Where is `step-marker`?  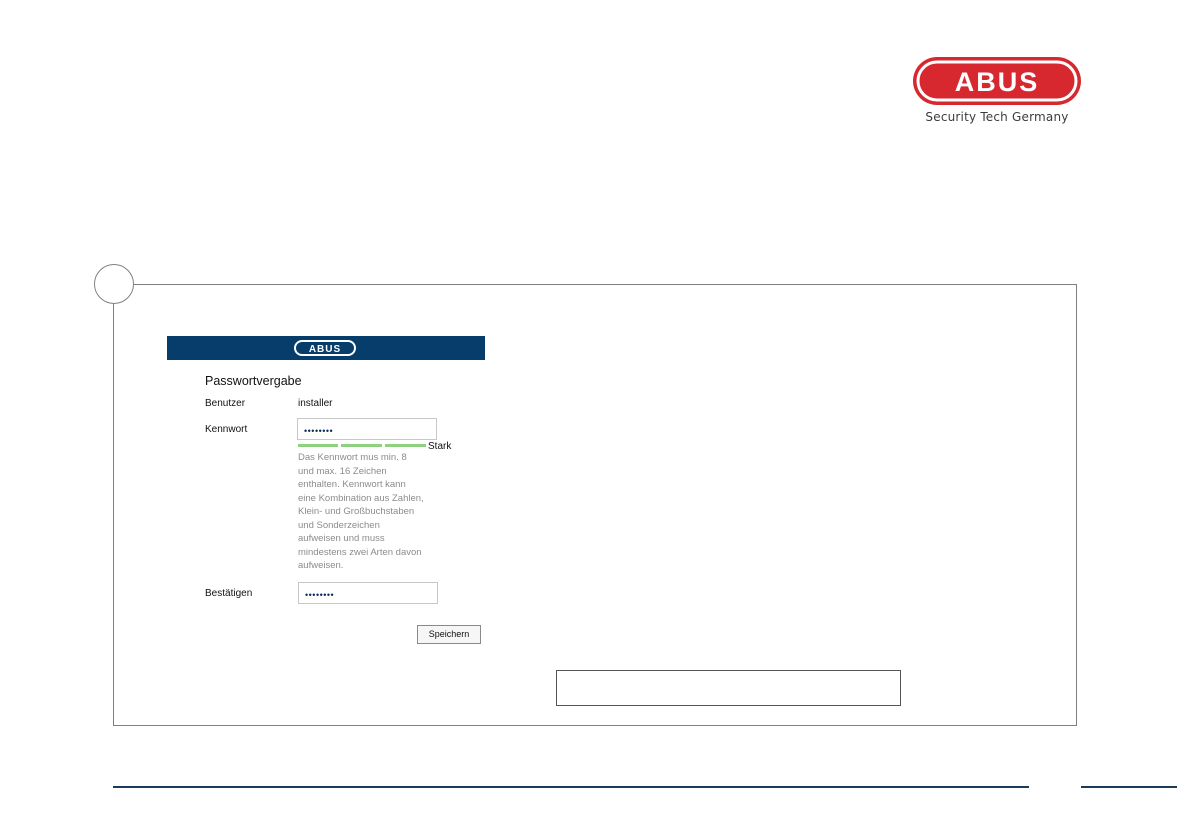 step-marker is located at coordinates (114, 284).